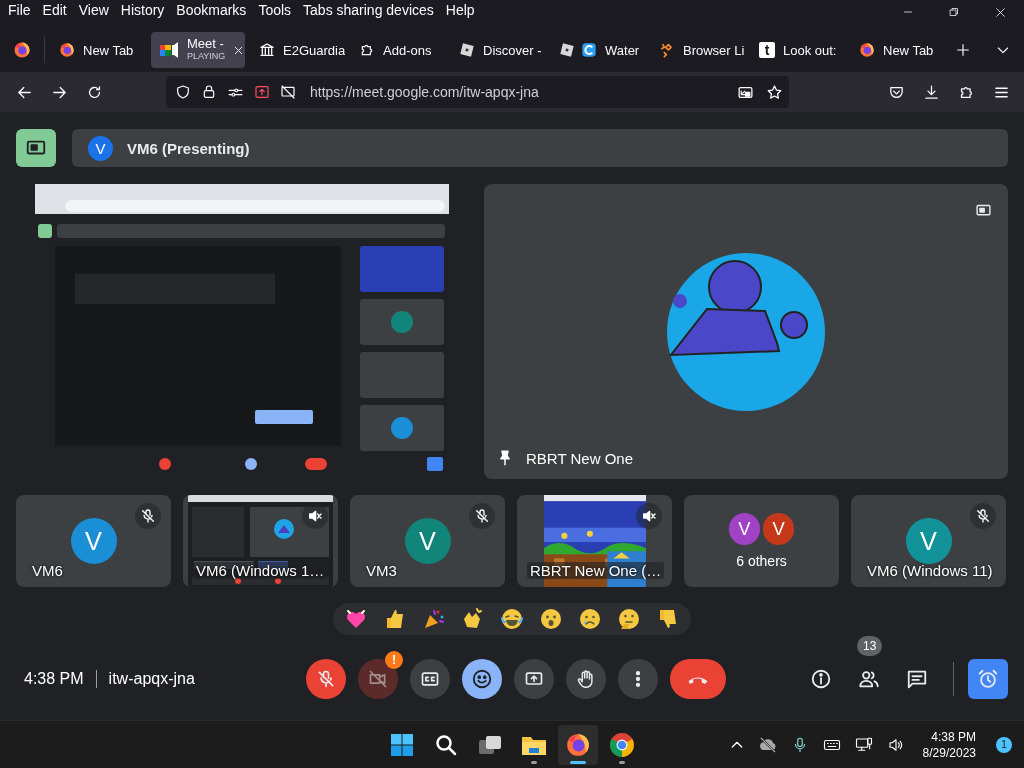 The image size is (1024, 768). What do you see at coordinates (870, 646) in the screenshot?
I see `participant-count: 13` at bounding box center [870, 646].